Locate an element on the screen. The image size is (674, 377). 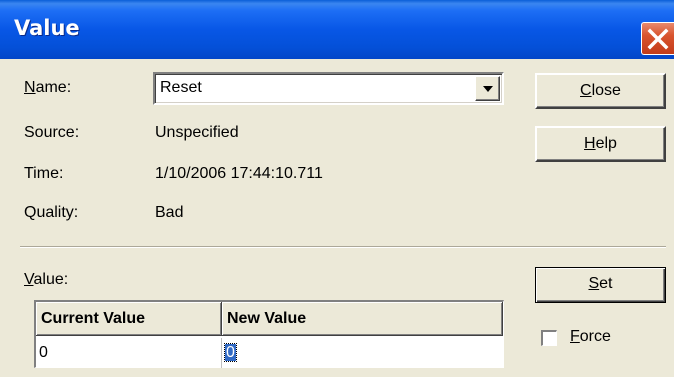
current-value-cell: 0 is located at coordinates (129, 353).